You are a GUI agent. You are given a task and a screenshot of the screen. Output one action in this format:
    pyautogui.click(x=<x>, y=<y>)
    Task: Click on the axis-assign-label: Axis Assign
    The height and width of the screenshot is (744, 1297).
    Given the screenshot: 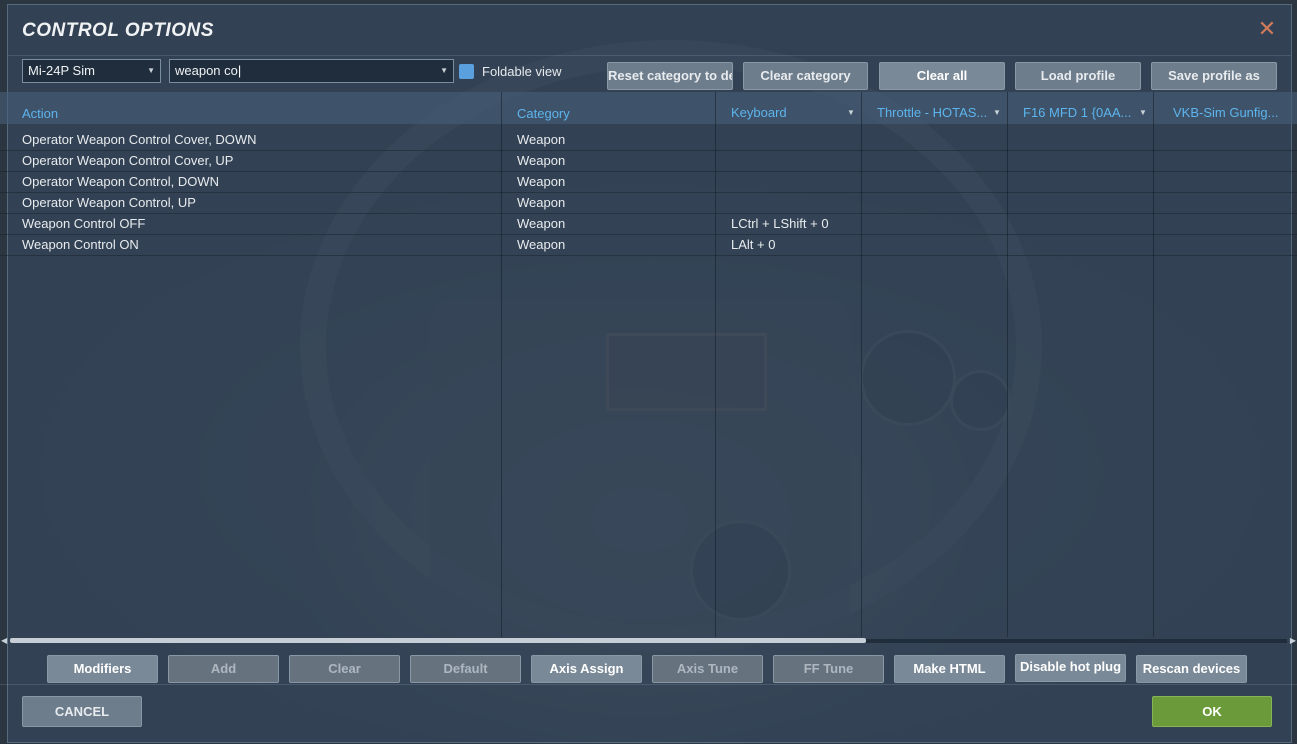 What is the action you would take?
    pyautogui.click(x=586, y=668)
    